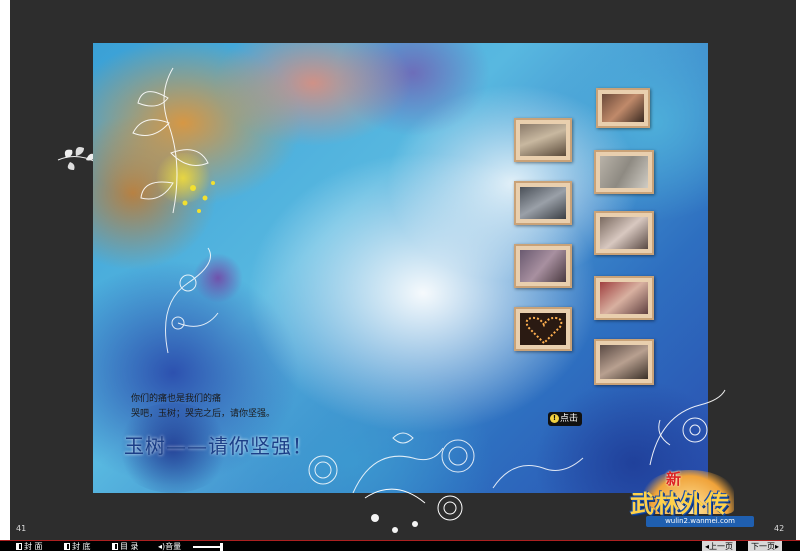 The height and width of the screenshot is (551, 800). What do you see at coordinates (680, 503) in the screenshot?
I see `logo-name: 武林外传` at bounding box center [680, 503].